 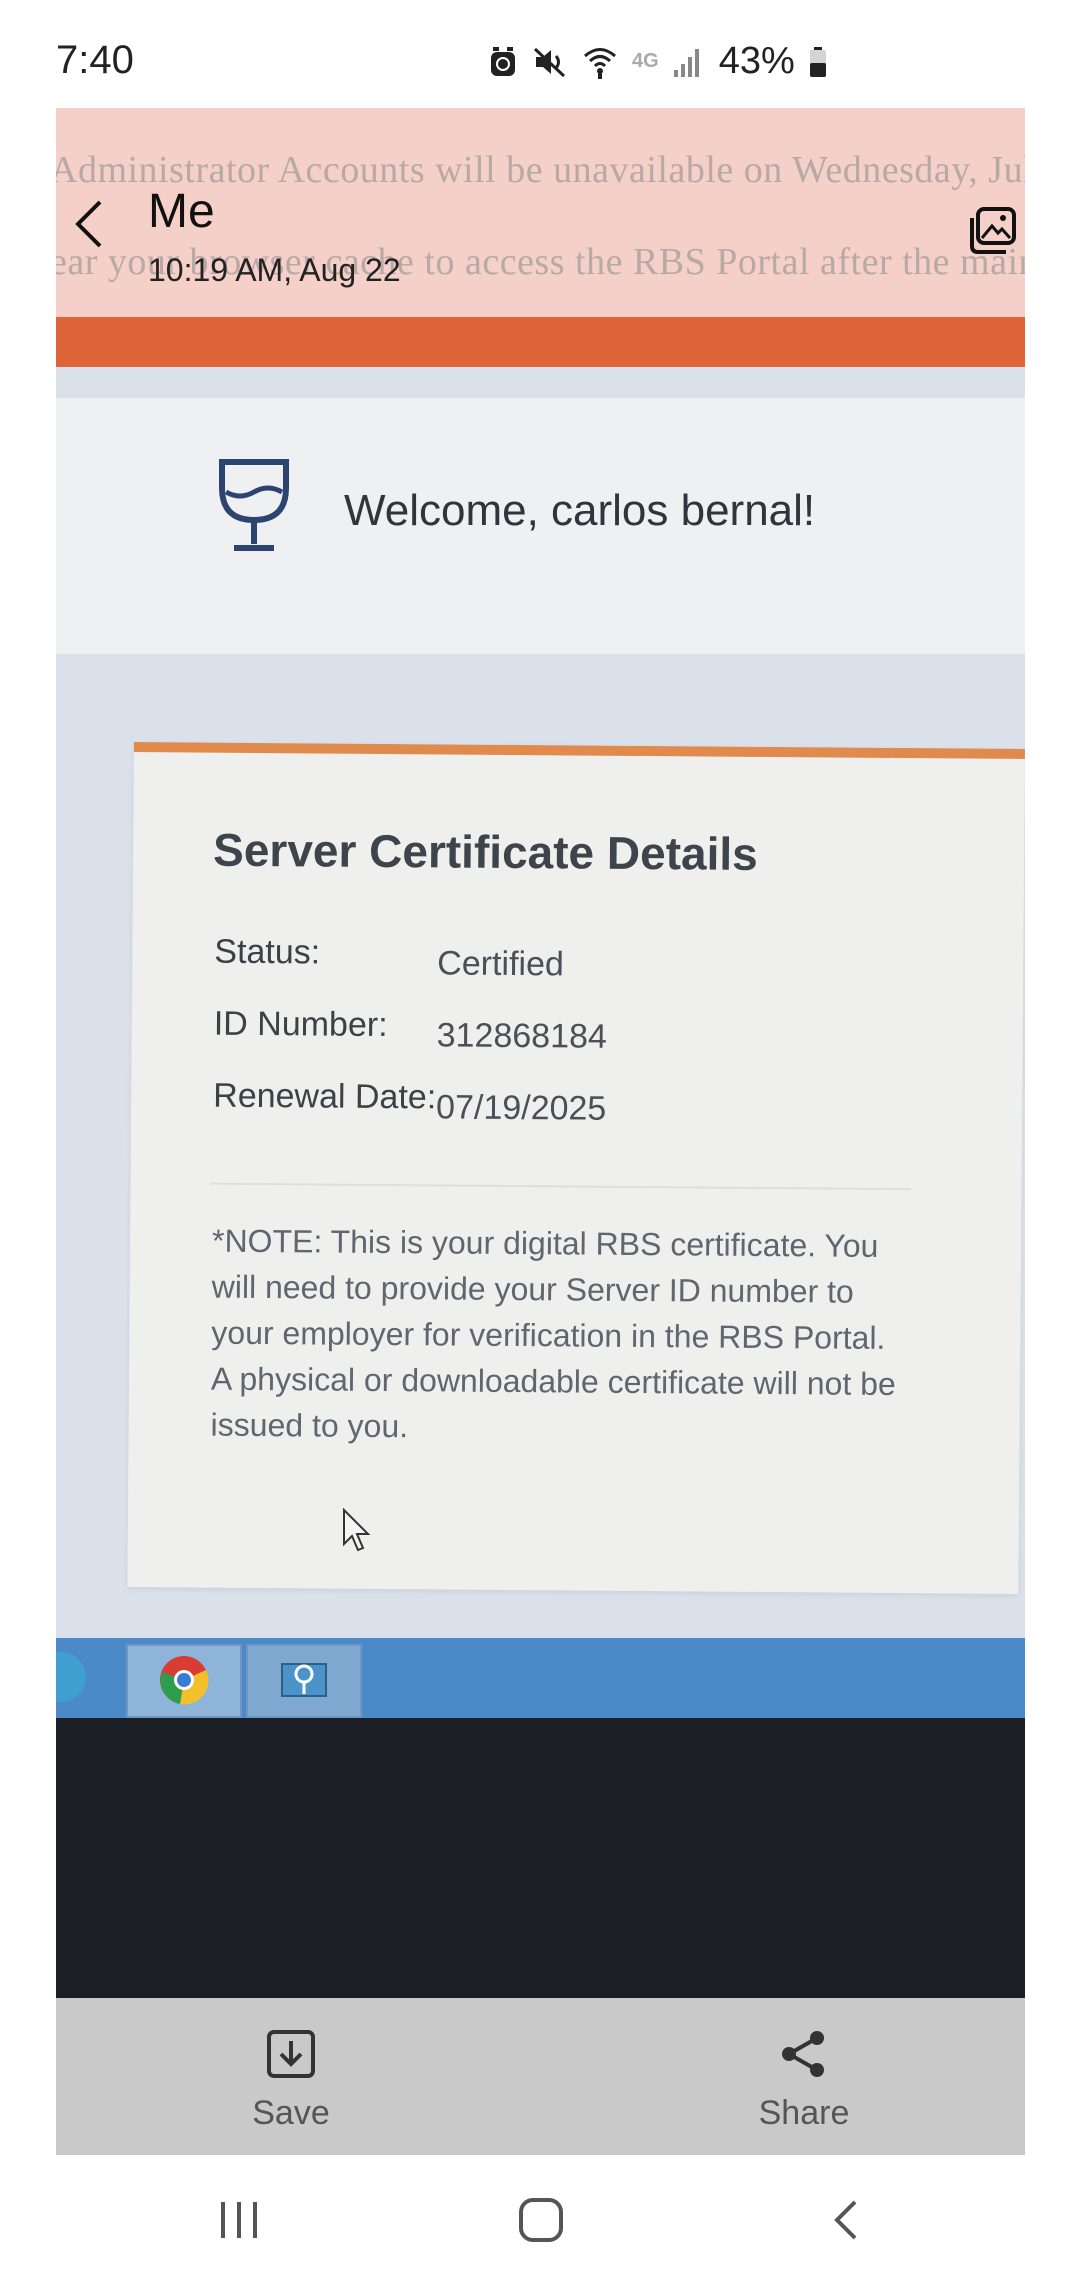 I want to click on status-label: Status:, so click(x=267, y=952).